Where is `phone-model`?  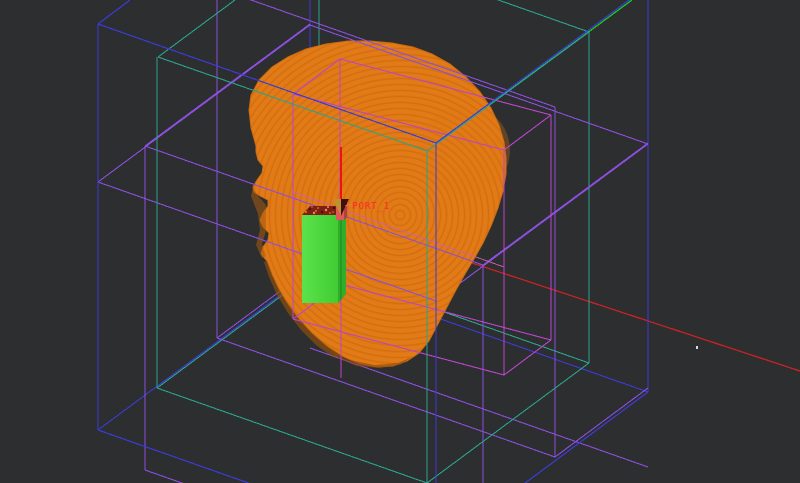 phone-model is located at coordinates (324, 253).